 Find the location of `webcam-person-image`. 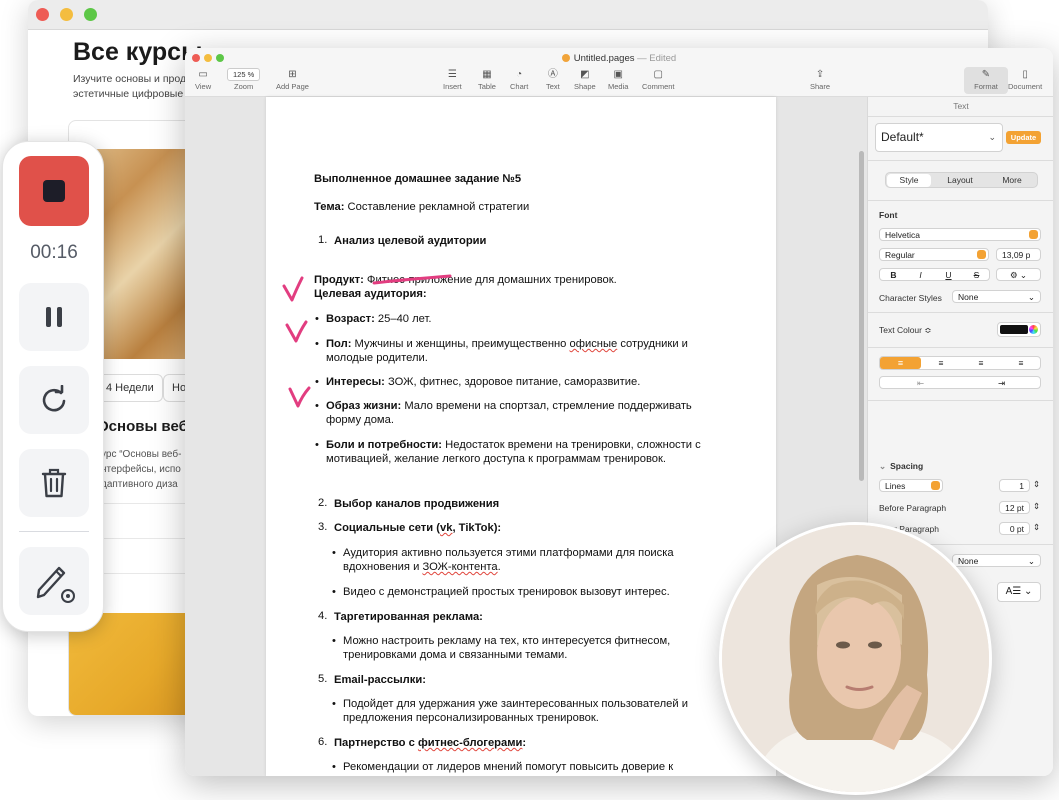

webcam-person-image is located at coordinates (855, 658).